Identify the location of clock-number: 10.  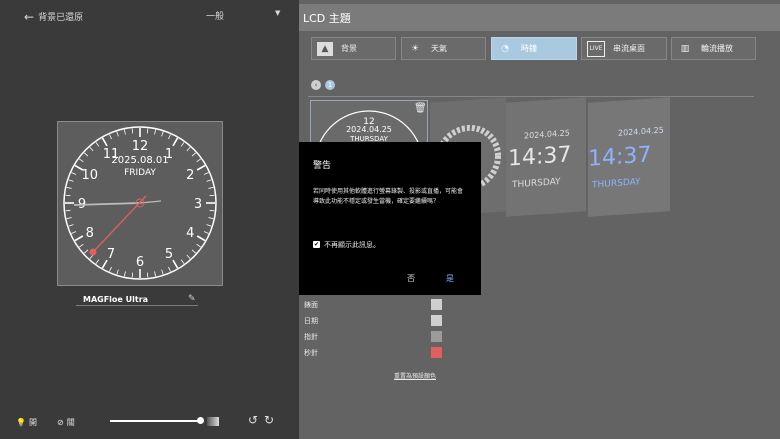
(89, 175).